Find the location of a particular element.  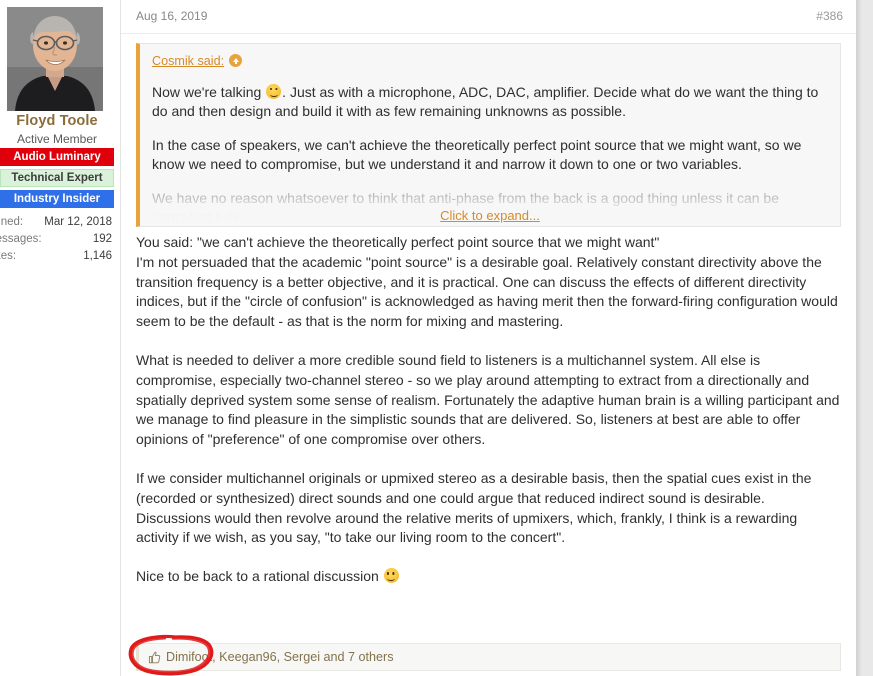

post-paragraph-4: Nice to be back to a rational discussion is located at coordinates (488, 577).